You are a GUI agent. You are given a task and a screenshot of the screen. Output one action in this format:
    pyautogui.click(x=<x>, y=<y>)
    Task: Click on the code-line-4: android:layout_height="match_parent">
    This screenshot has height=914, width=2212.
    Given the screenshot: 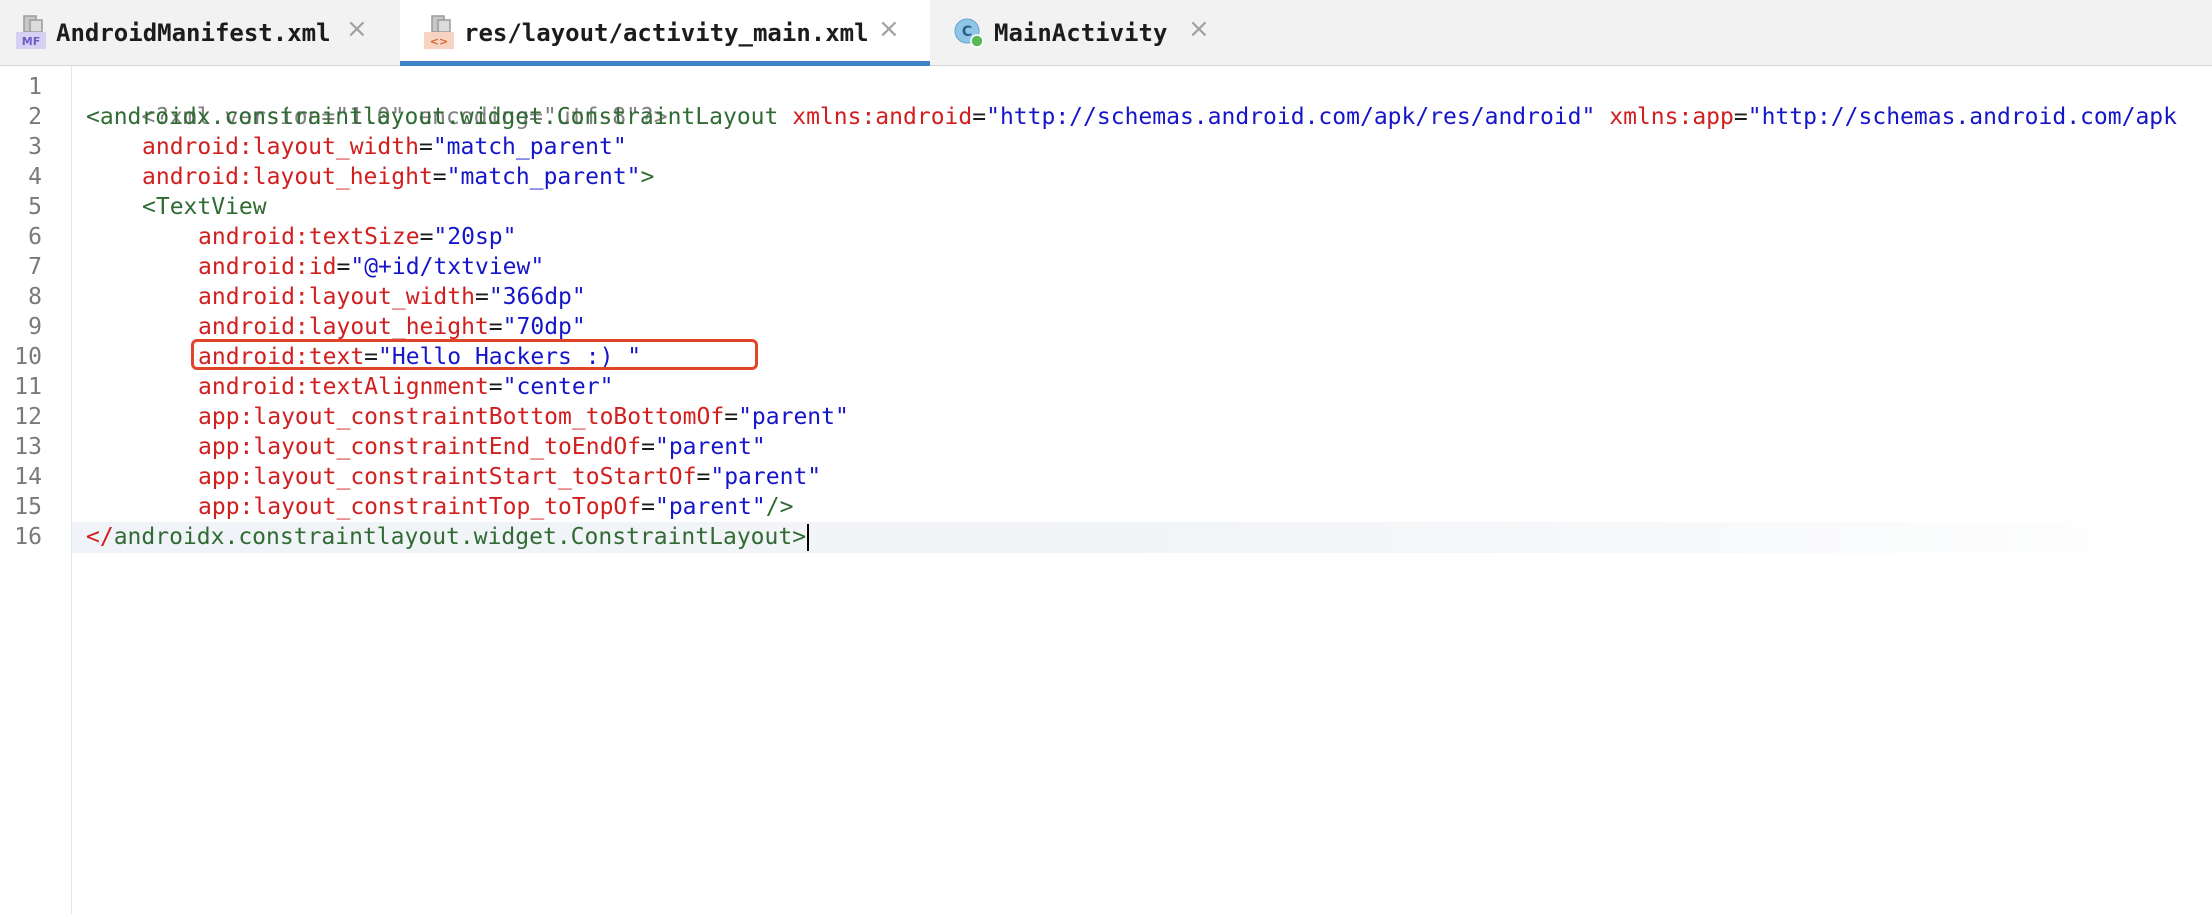 What is the action you would take?
    pyautogui.click(x=398, y=177)
    